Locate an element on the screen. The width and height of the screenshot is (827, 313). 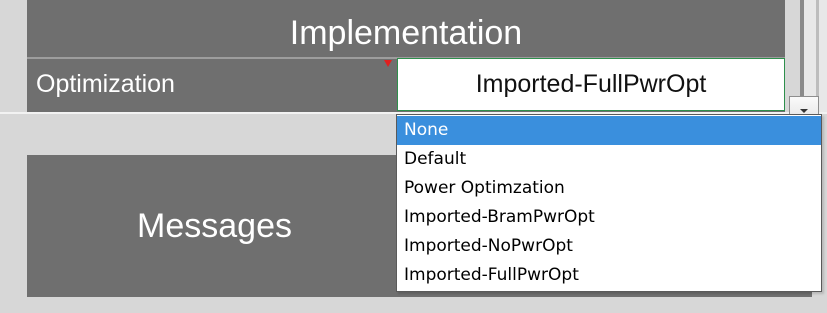
option-imported-nopwropt: Imported-NoPwrOpt is located at coordinates (609, 246).